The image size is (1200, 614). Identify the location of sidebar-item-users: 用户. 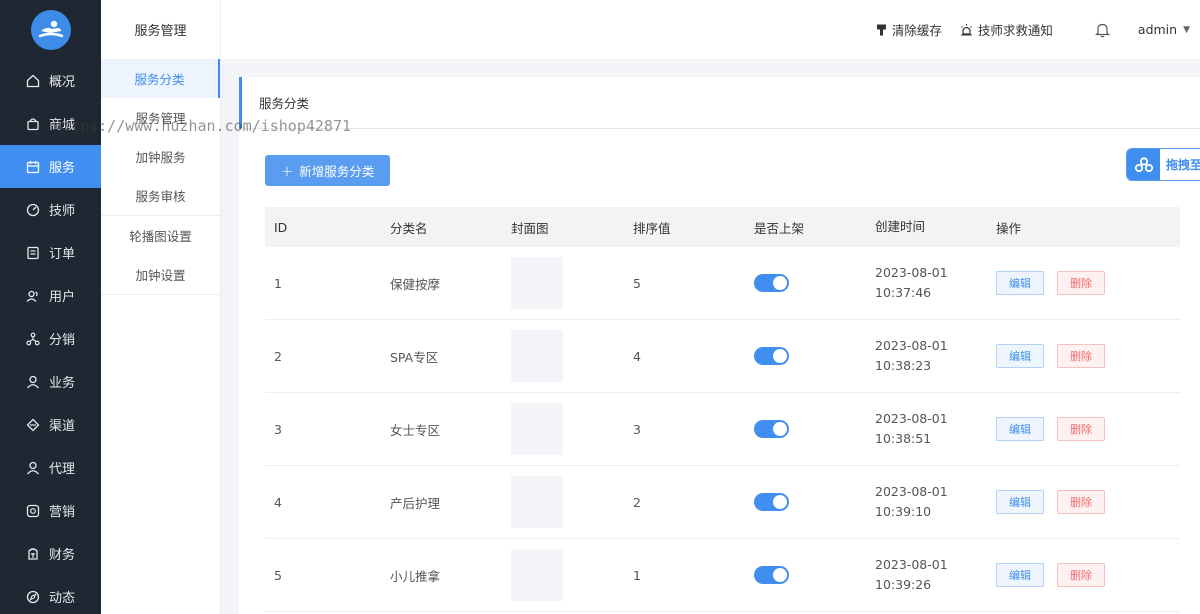
(50, 295).